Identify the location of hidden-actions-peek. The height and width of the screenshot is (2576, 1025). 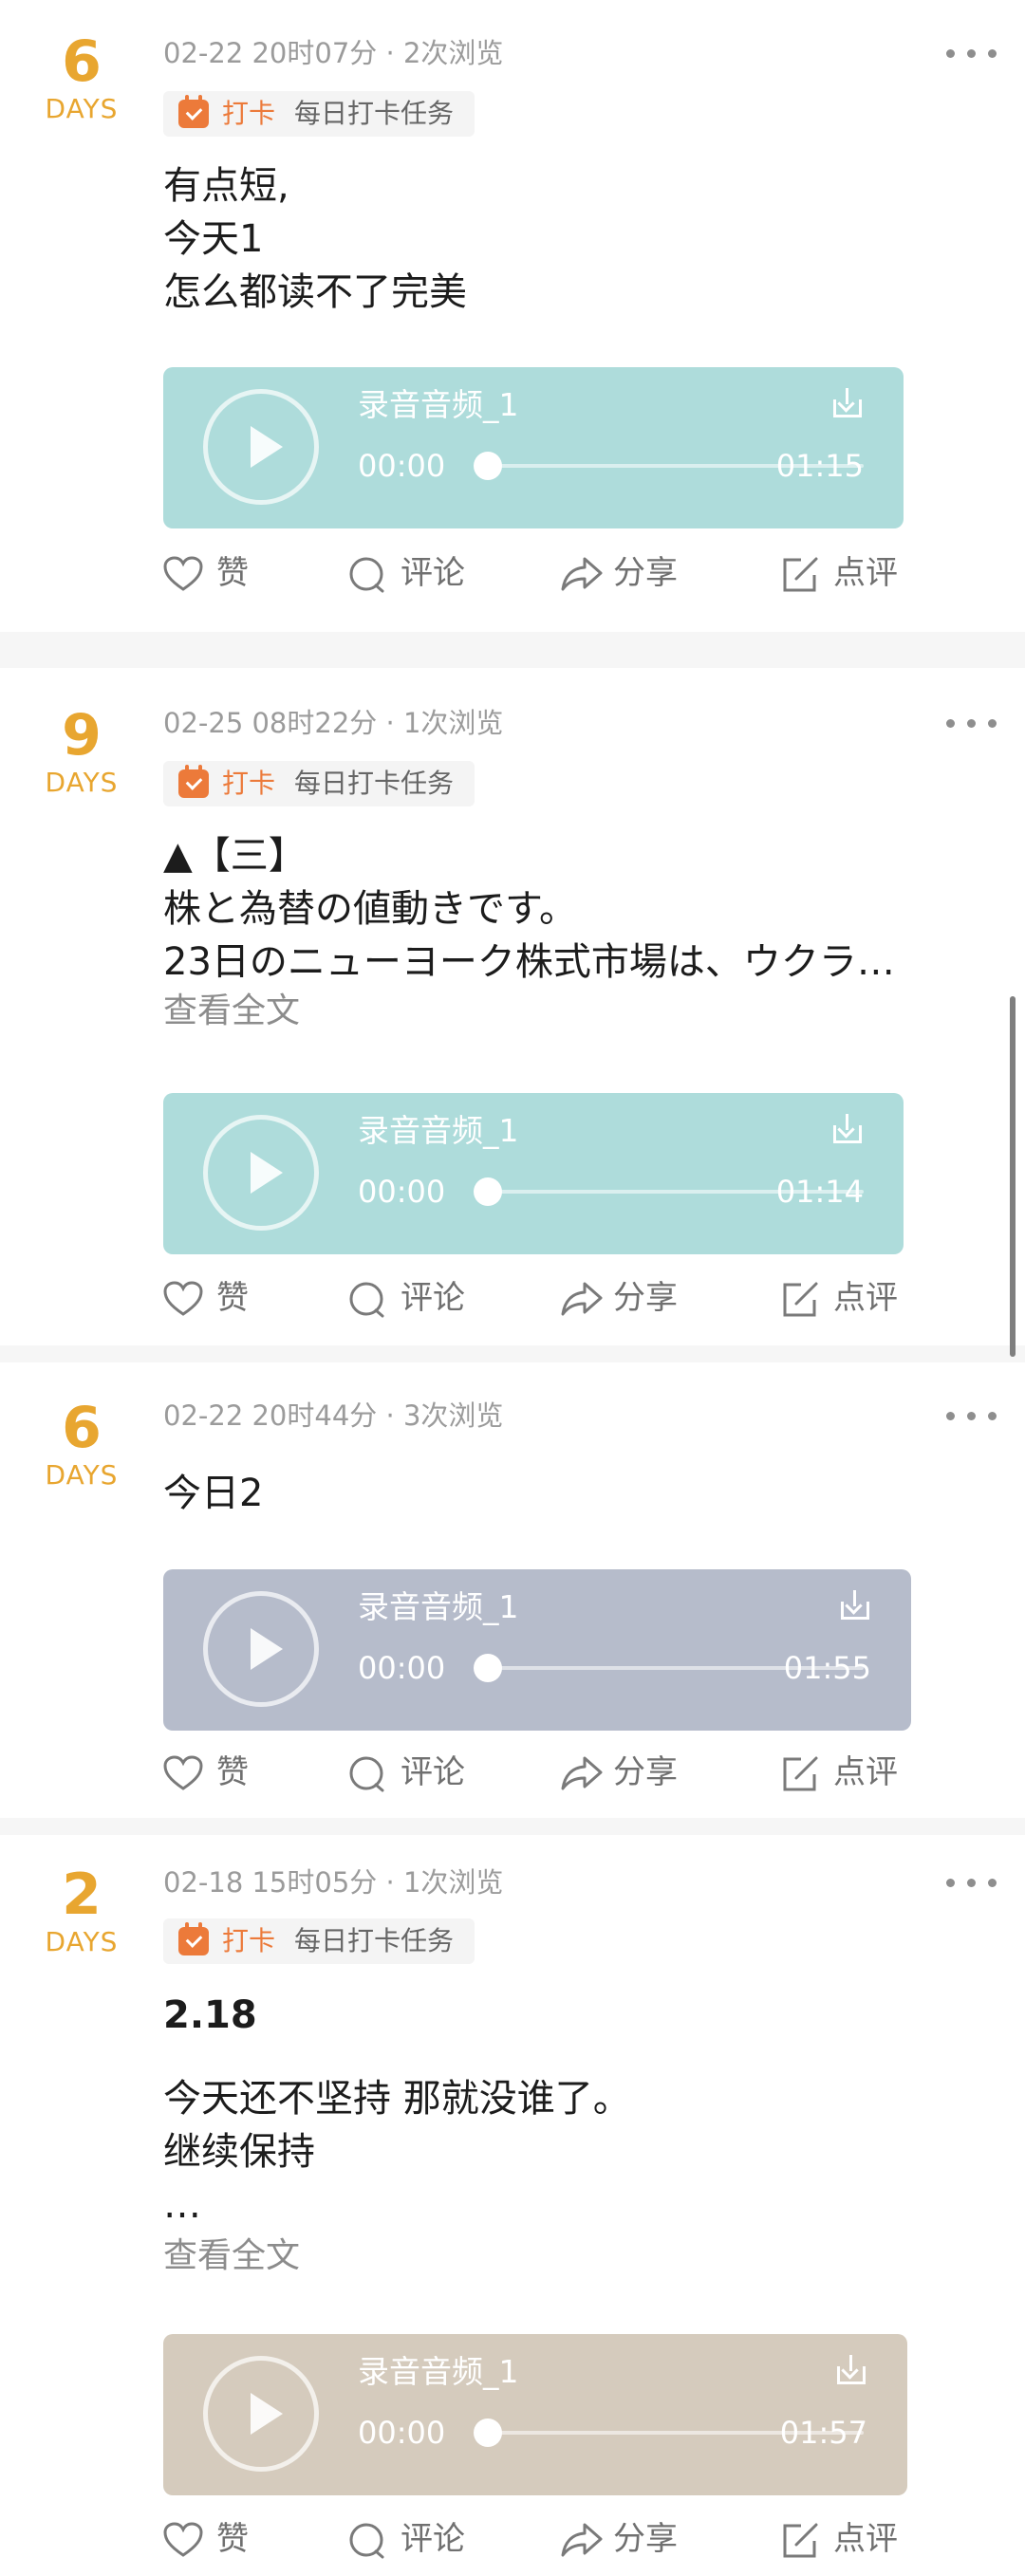
(512, 625).